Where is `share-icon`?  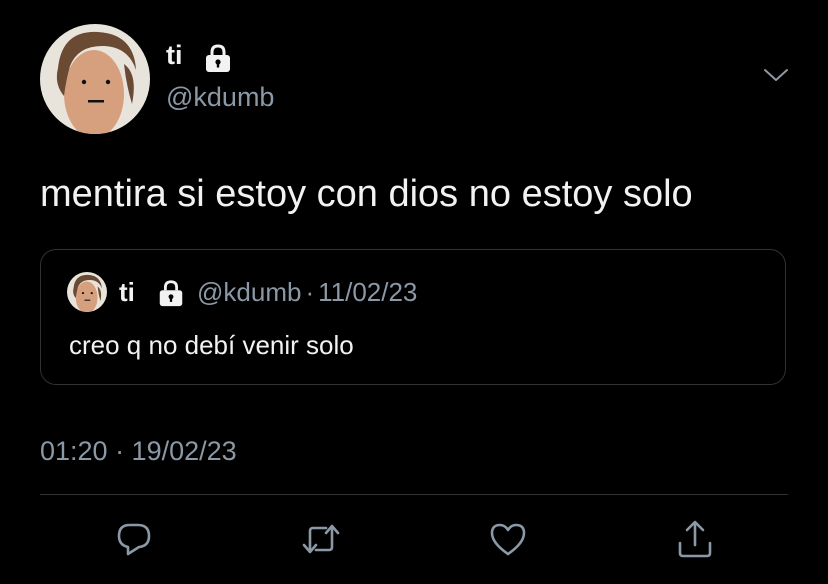
share-icon is located at coordinates (695, 539).